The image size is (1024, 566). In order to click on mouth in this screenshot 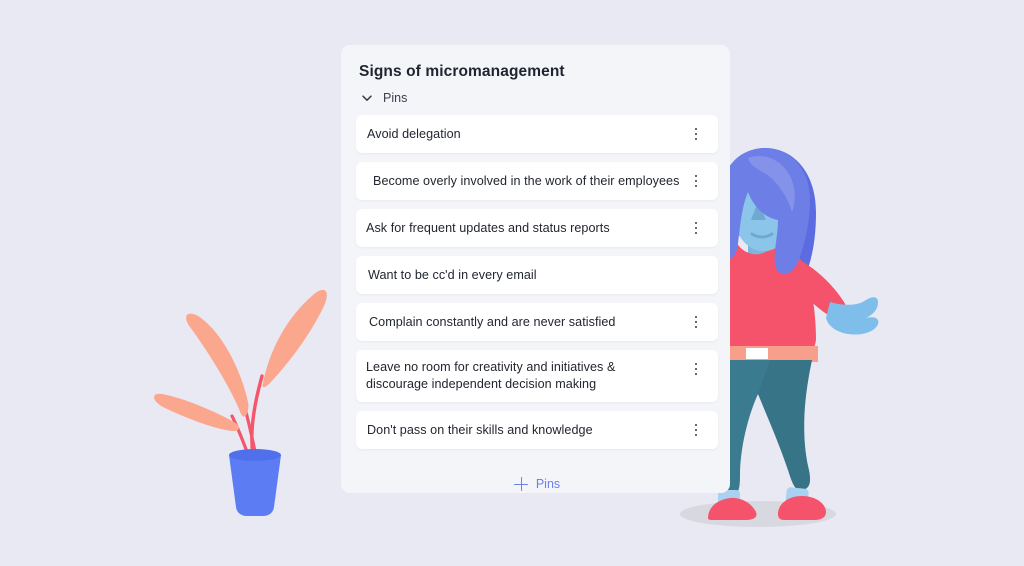, I will do `click(762, 235)`.